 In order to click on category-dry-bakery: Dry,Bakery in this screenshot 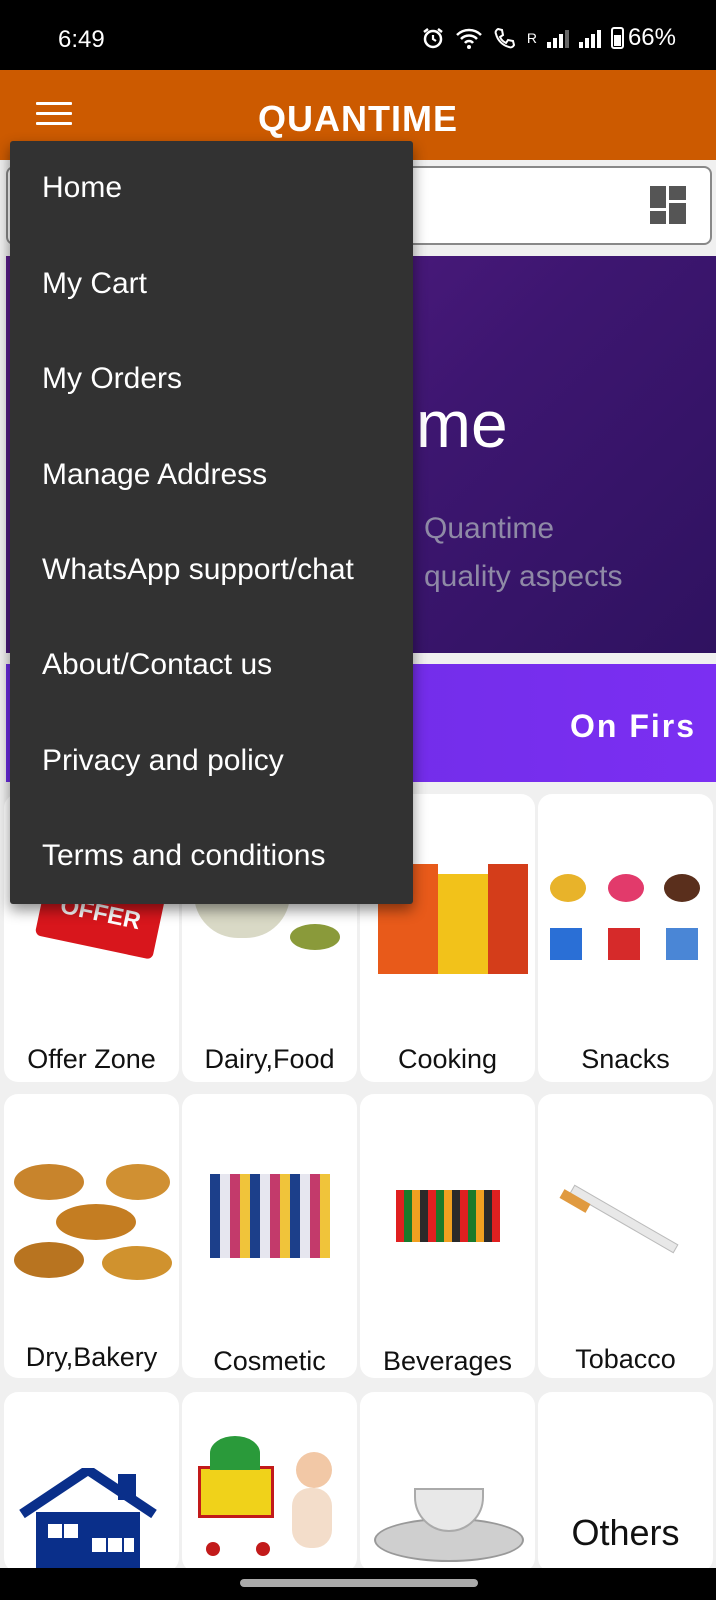, I will do `click(91, 1236)`.